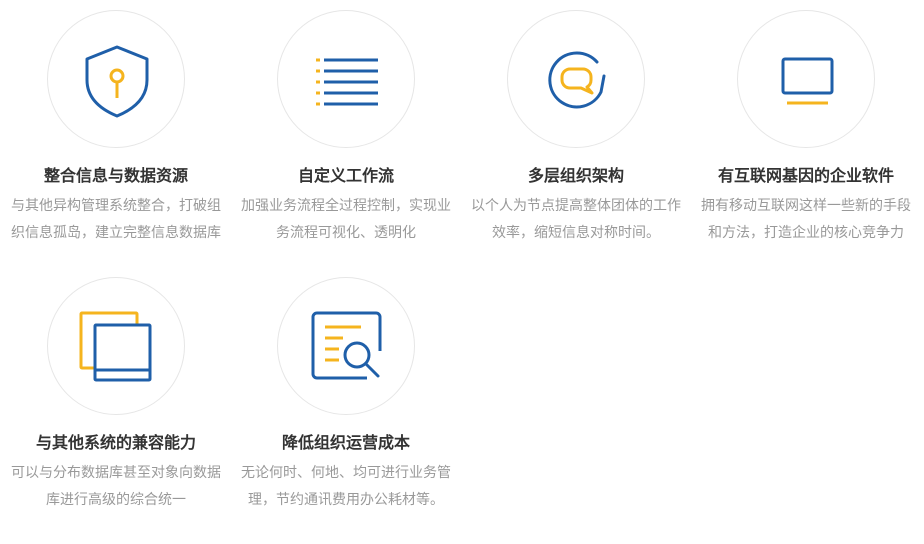 The width and height of the screenshot is (924, 544). Describe the element at coordinates (117, 81) in the screenshot. I see `shield-icon` at that location.